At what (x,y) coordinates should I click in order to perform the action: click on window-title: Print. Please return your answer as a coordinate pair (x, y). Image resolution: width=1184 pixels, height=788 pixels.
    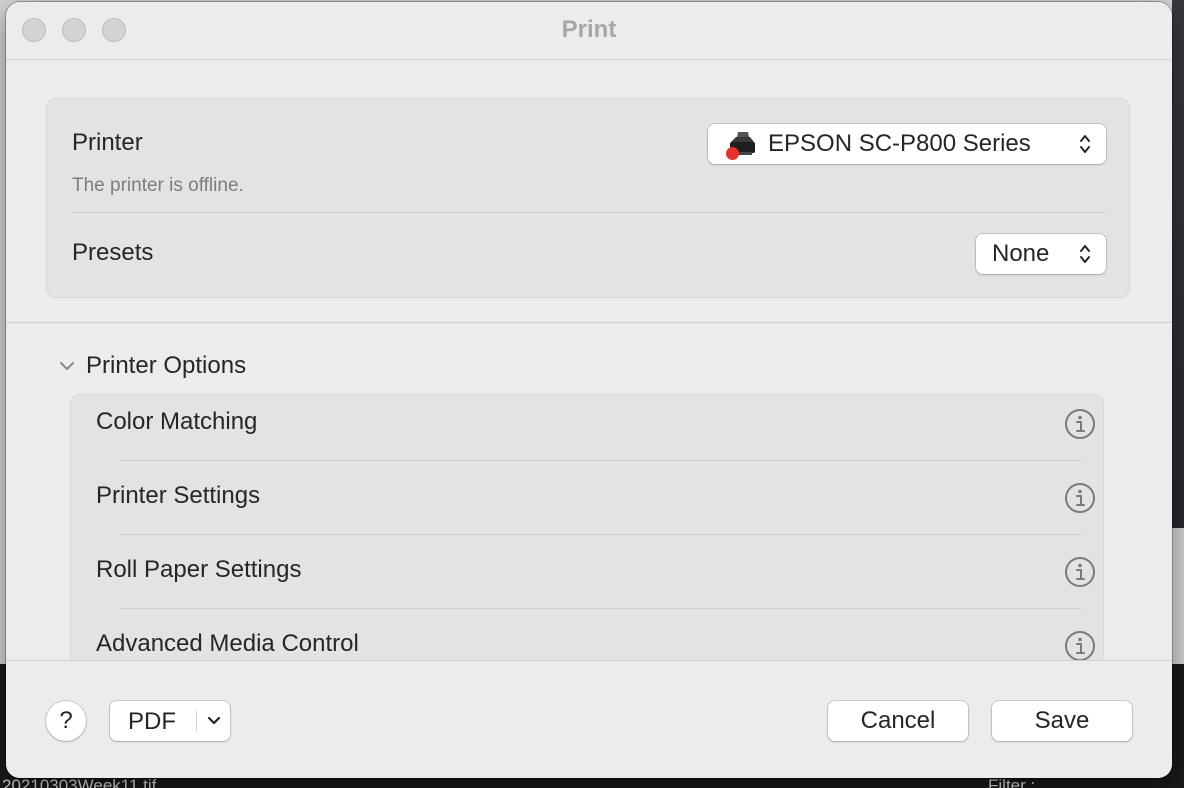
    Looking at the image, I should click on (589, 29).